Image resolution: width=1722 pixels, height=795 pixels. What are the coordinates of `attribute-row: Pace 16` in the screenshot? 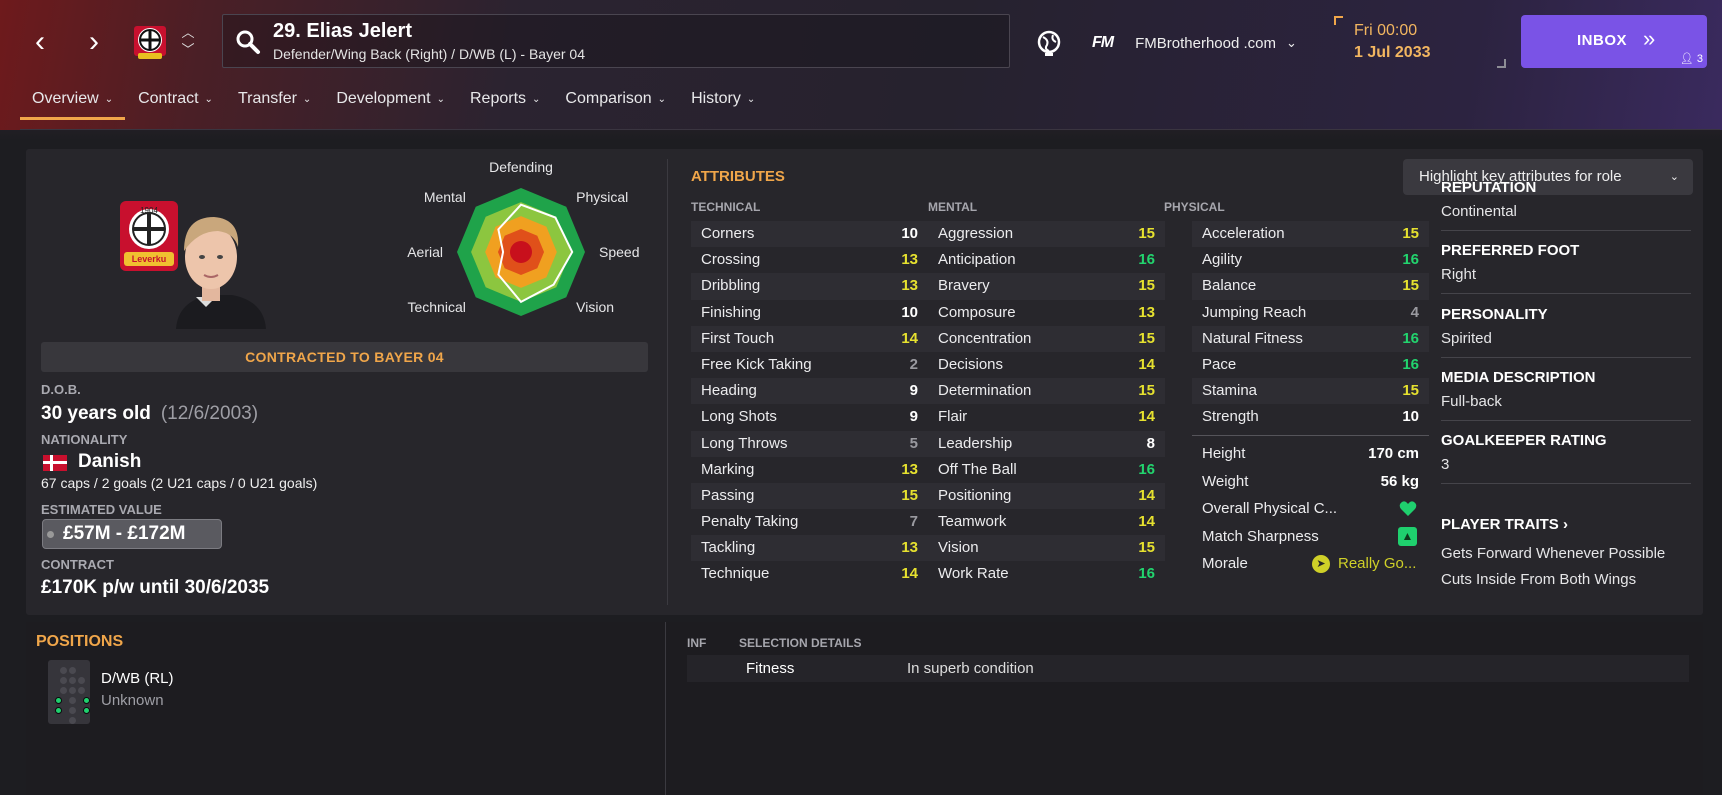 It's located at (1310, 365).